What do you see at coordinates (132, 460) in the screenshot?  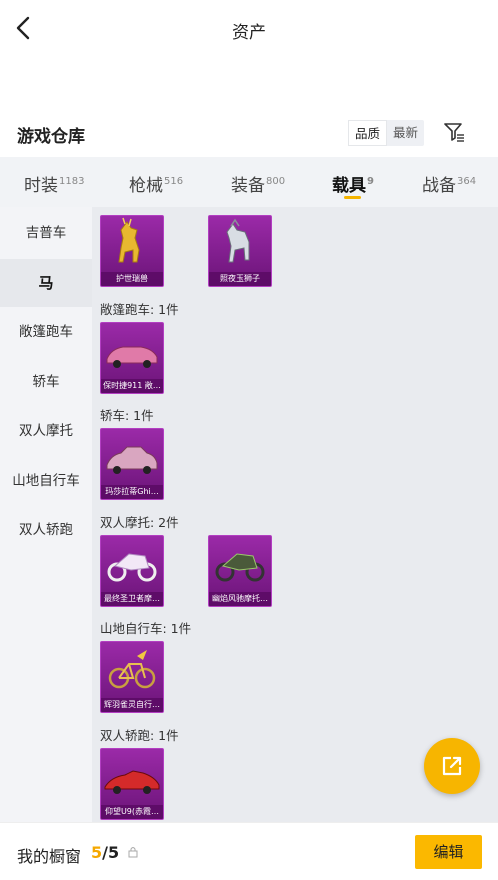 I see `pink-sedan-icon` at bounding box center [132, 460].